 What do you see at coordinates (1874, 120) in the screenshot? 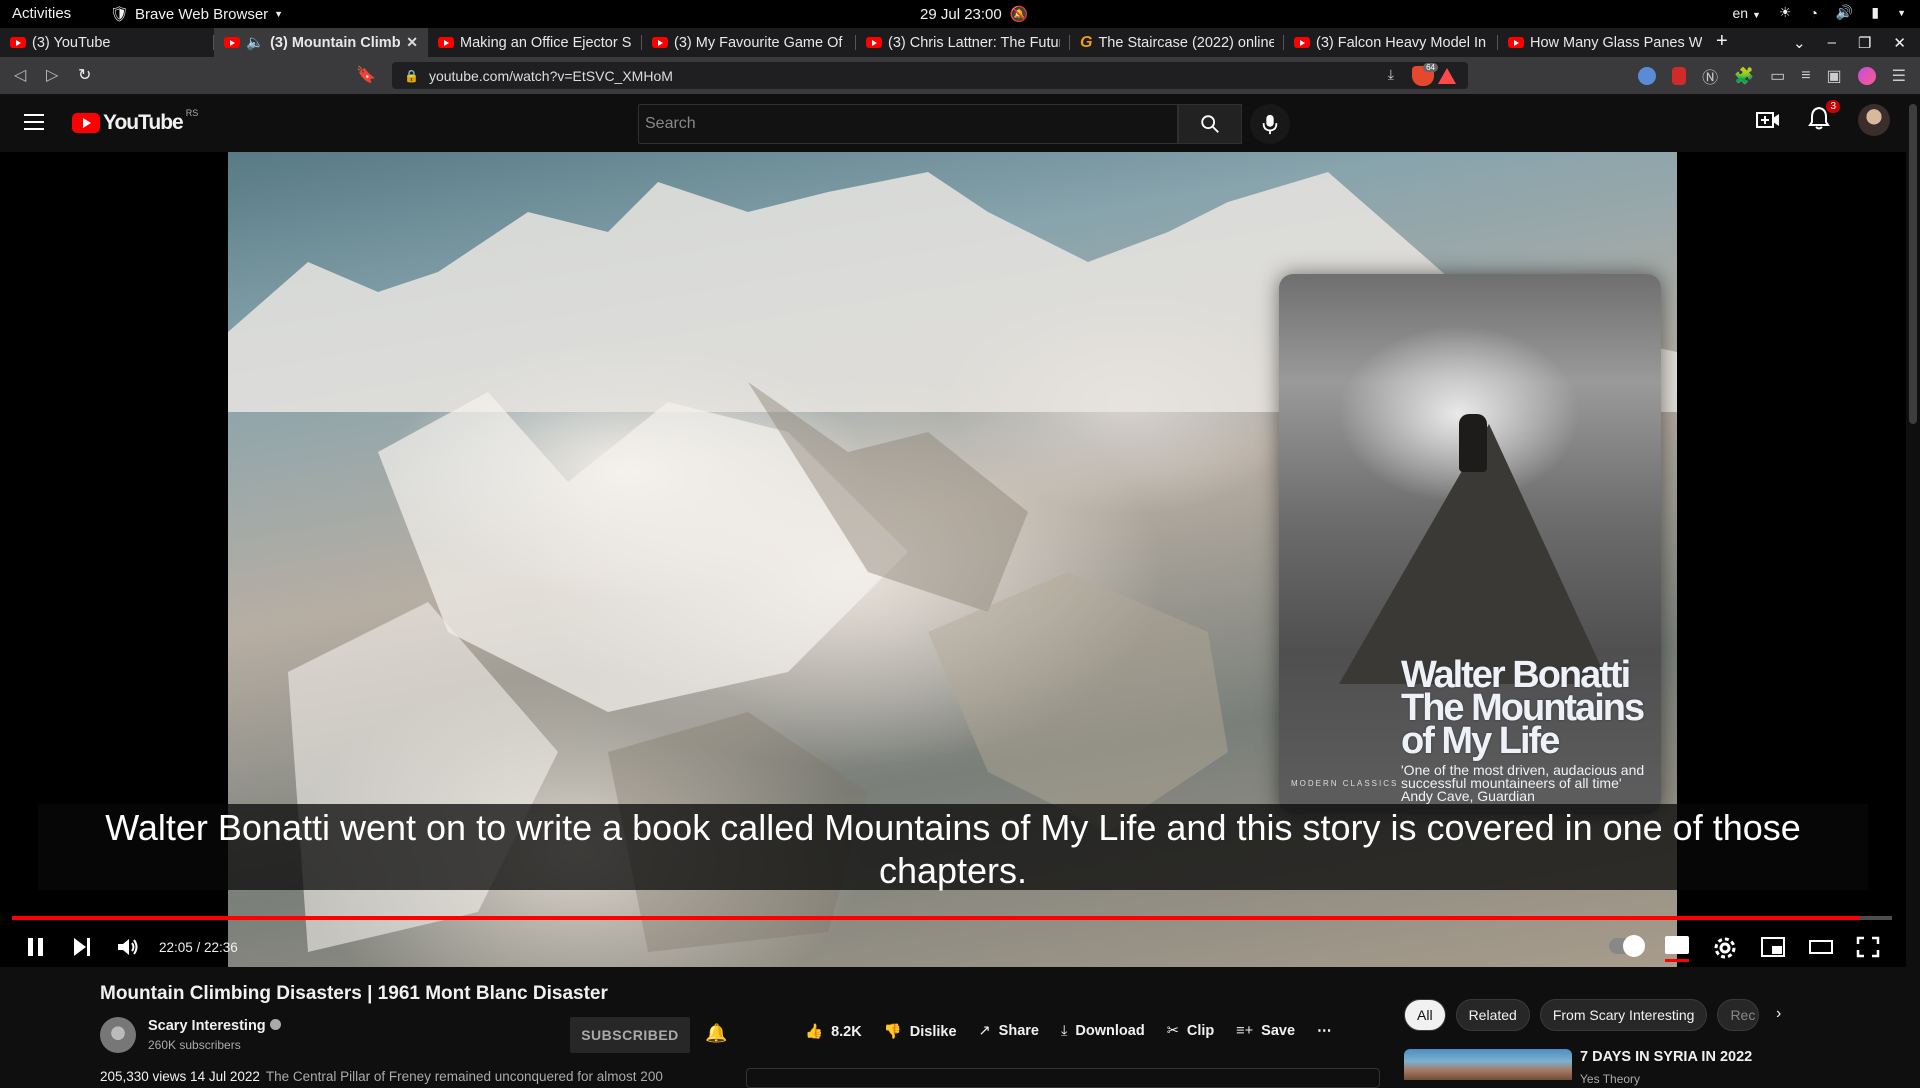
I see `avatar` at bounding box center [1874, 120].